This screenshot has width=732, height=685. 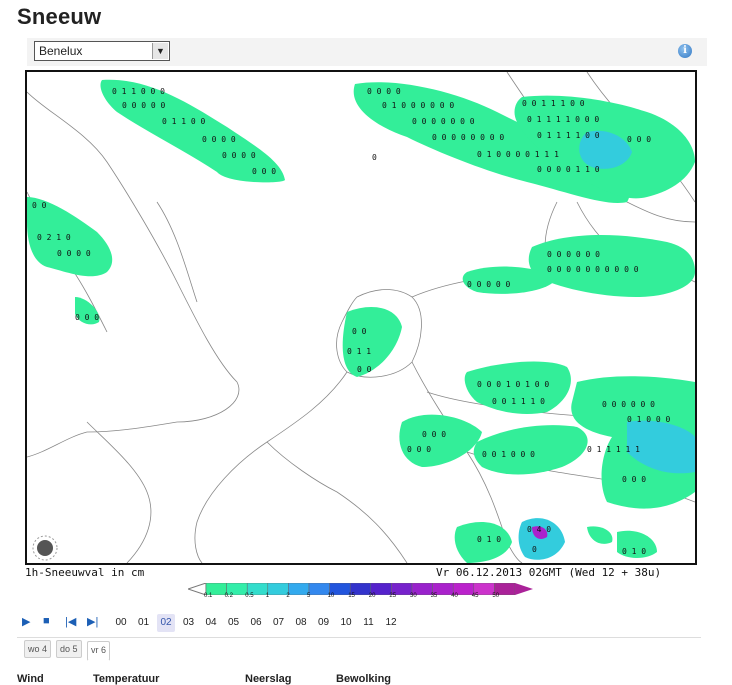 I want to click on hour-00: 00, so click(x=121, y=623).